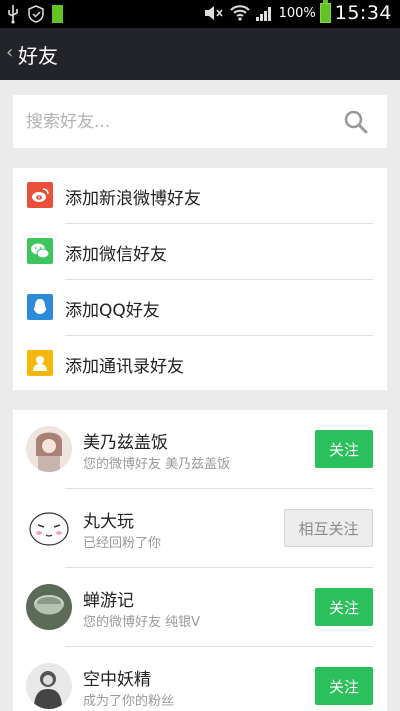 This screenshot has width=400, height=711. Describe the element at coordinates (129, 701) in the screenshot. I see `friend-subtitle: 成为了你的粉丝` at that location.